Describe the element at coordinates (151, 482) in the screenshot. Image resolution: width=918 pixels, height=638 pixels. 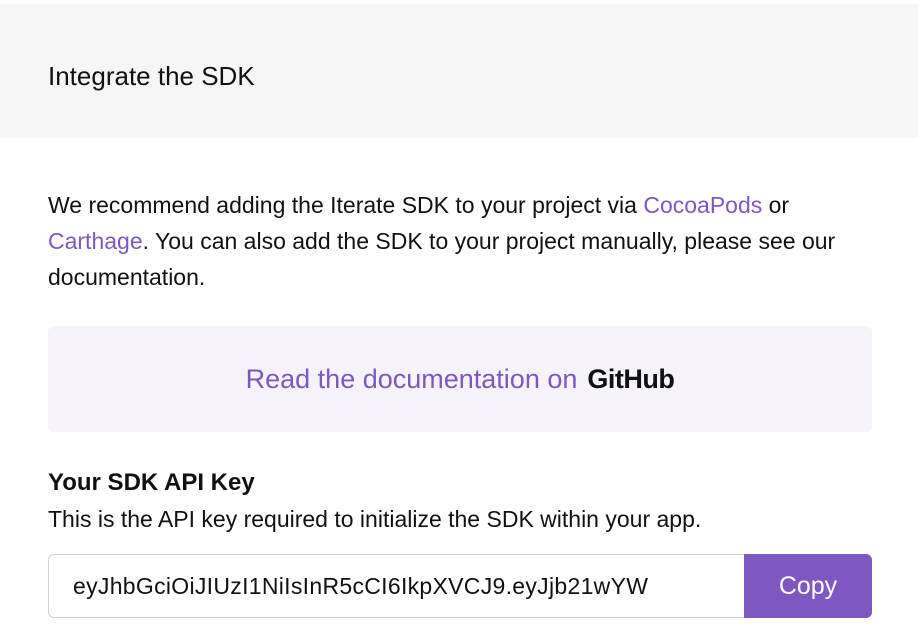
I see `api-key-title: Your SDK API Key` at that location.